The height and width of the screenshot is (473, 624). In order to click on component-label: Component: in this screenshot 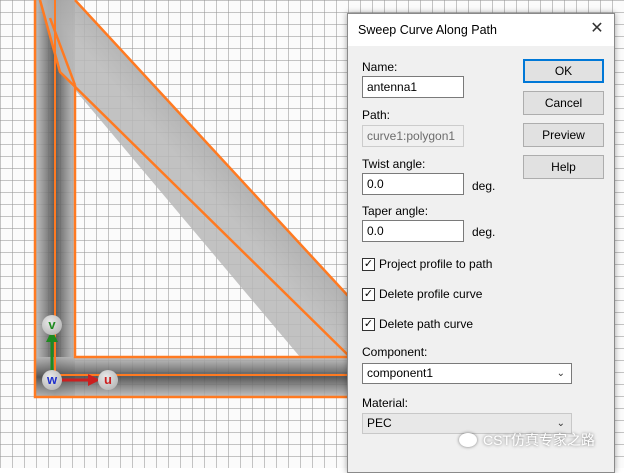, I will do `click(395, 352)`.